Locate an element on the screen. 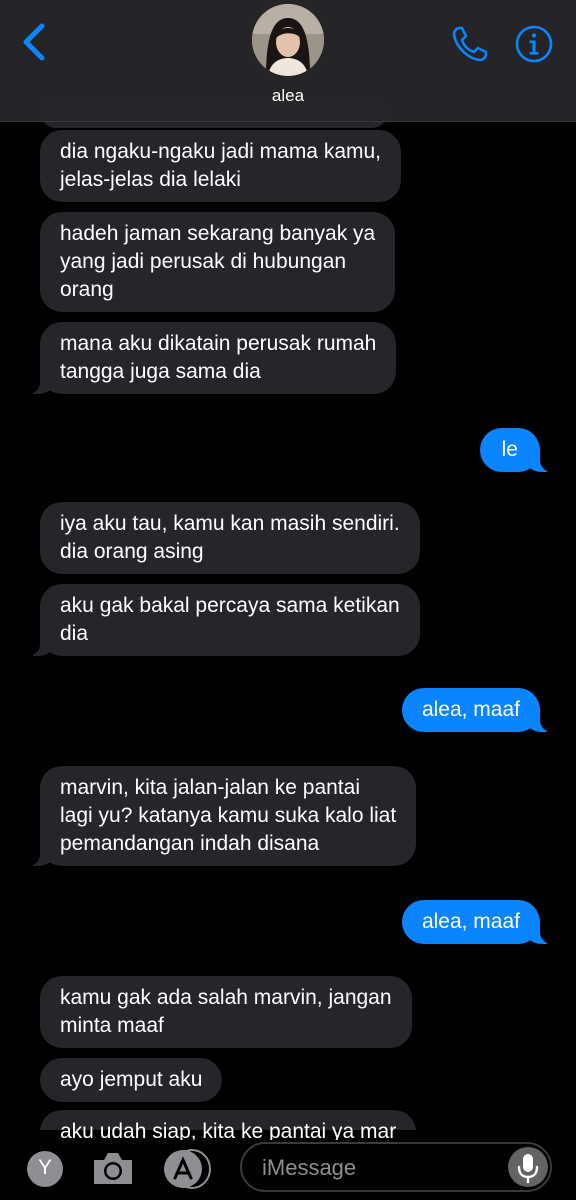 The height and width of the screenshot is (1200, 576). conversation-header: alea is located at coordinates (288, 61).